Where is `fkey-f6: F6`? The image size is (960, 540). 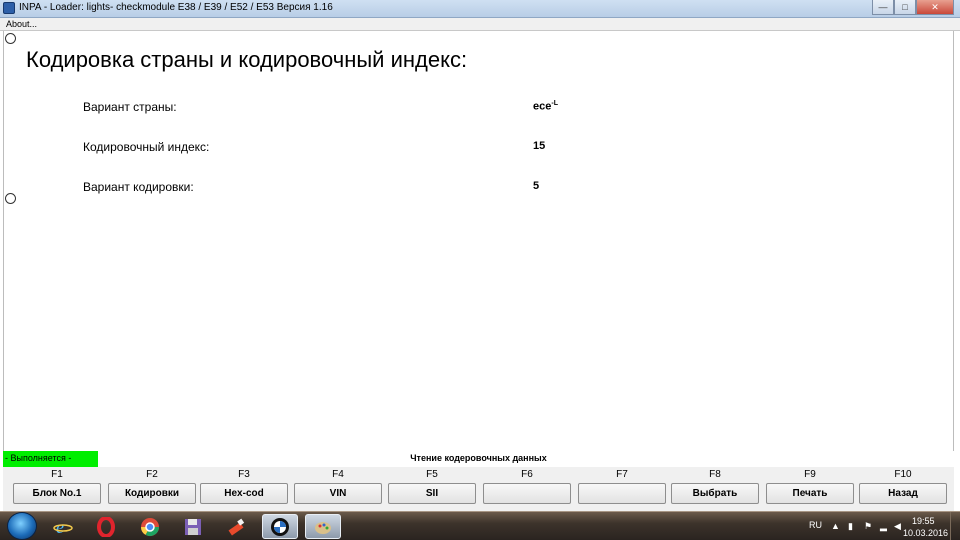 fkey-f6: F6 is located at coordinates (527, 488).